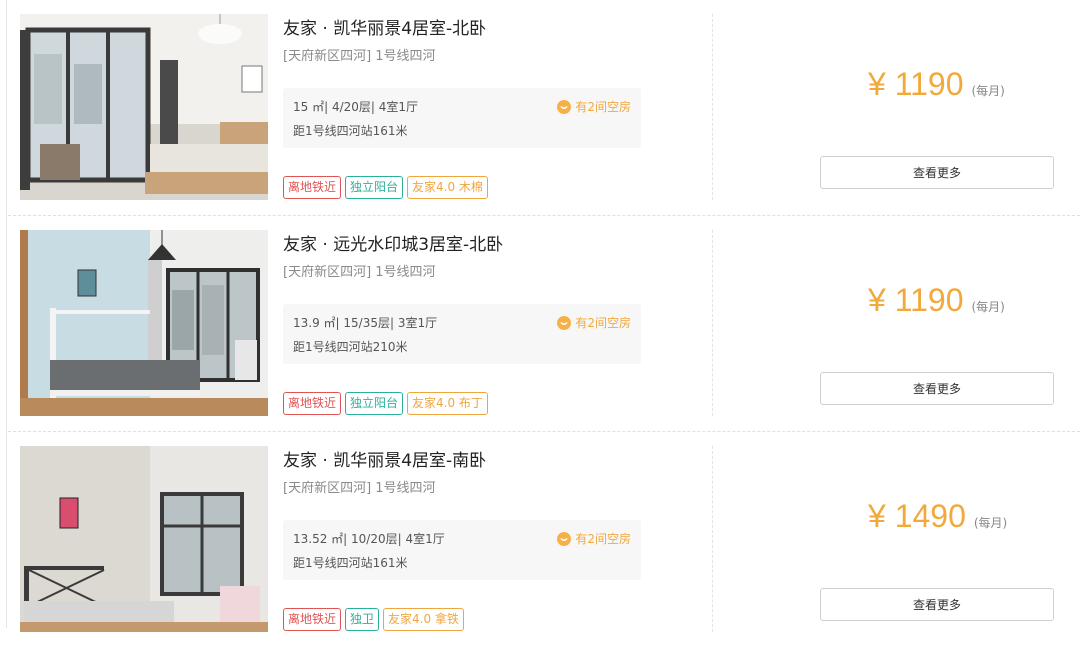 This screenshot has height=648, width=1080. What do you see at coordinates (393, 242) in the screenshot?
I see `listing-title: 友家 · 远光水印城3居室-北卧` at bounding box center [393, 242].